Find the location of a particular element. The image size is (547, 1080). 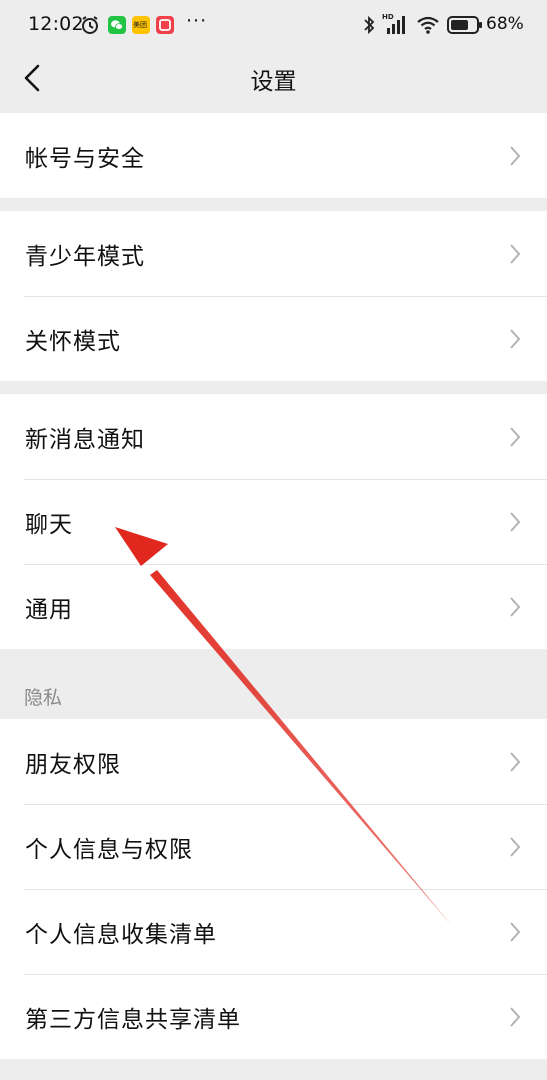

settings-item-general: 通用 is located at coordinates (273, 606).